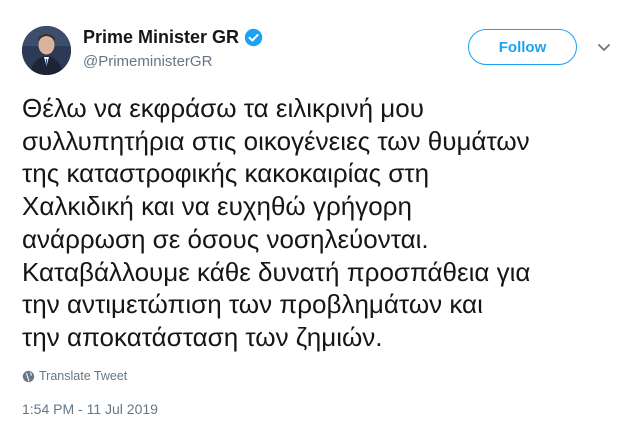 This screenshot has width=640, height=427. Describe the element at coordinates (90, 409) in the screenshot. I see `tweet-timestamp: 1:54 PM - 11 Jul 2019` at that location.